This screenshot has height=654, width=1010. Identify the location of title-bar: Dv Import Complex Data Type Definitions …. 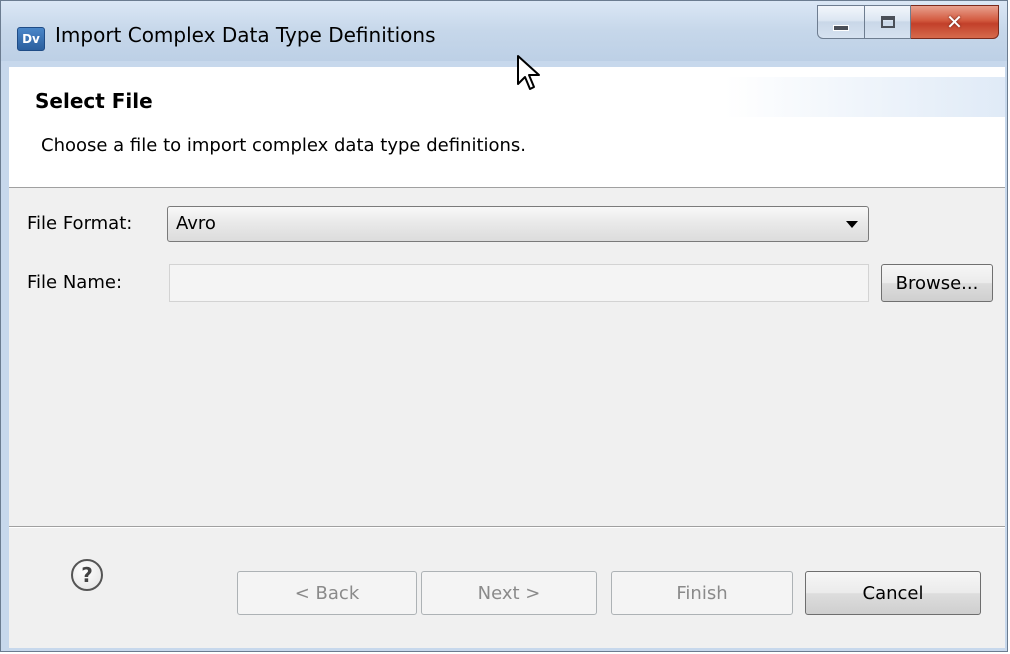
(504, 31).